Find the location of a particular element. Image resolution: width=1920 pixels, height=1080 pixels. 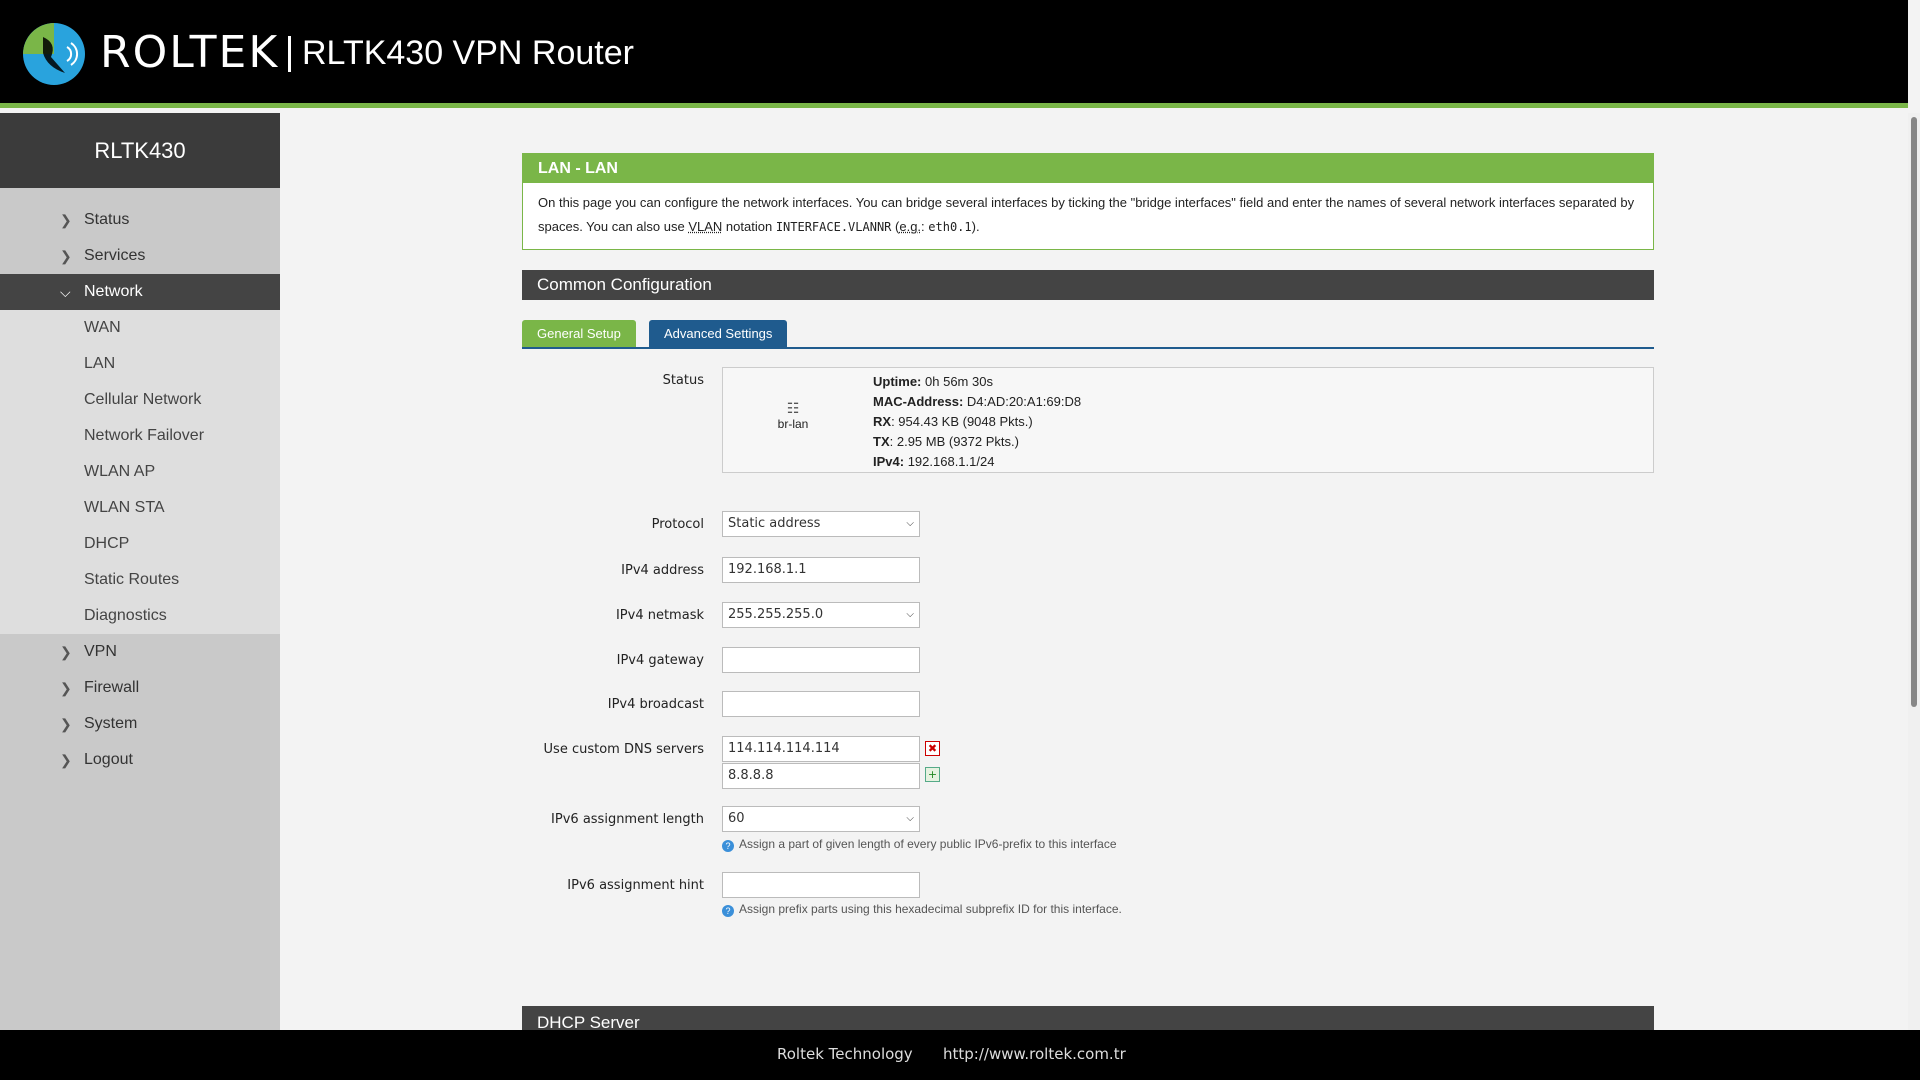

ipv4-gateway-label: IPv4 gateway is located at coordinates (660, 660).